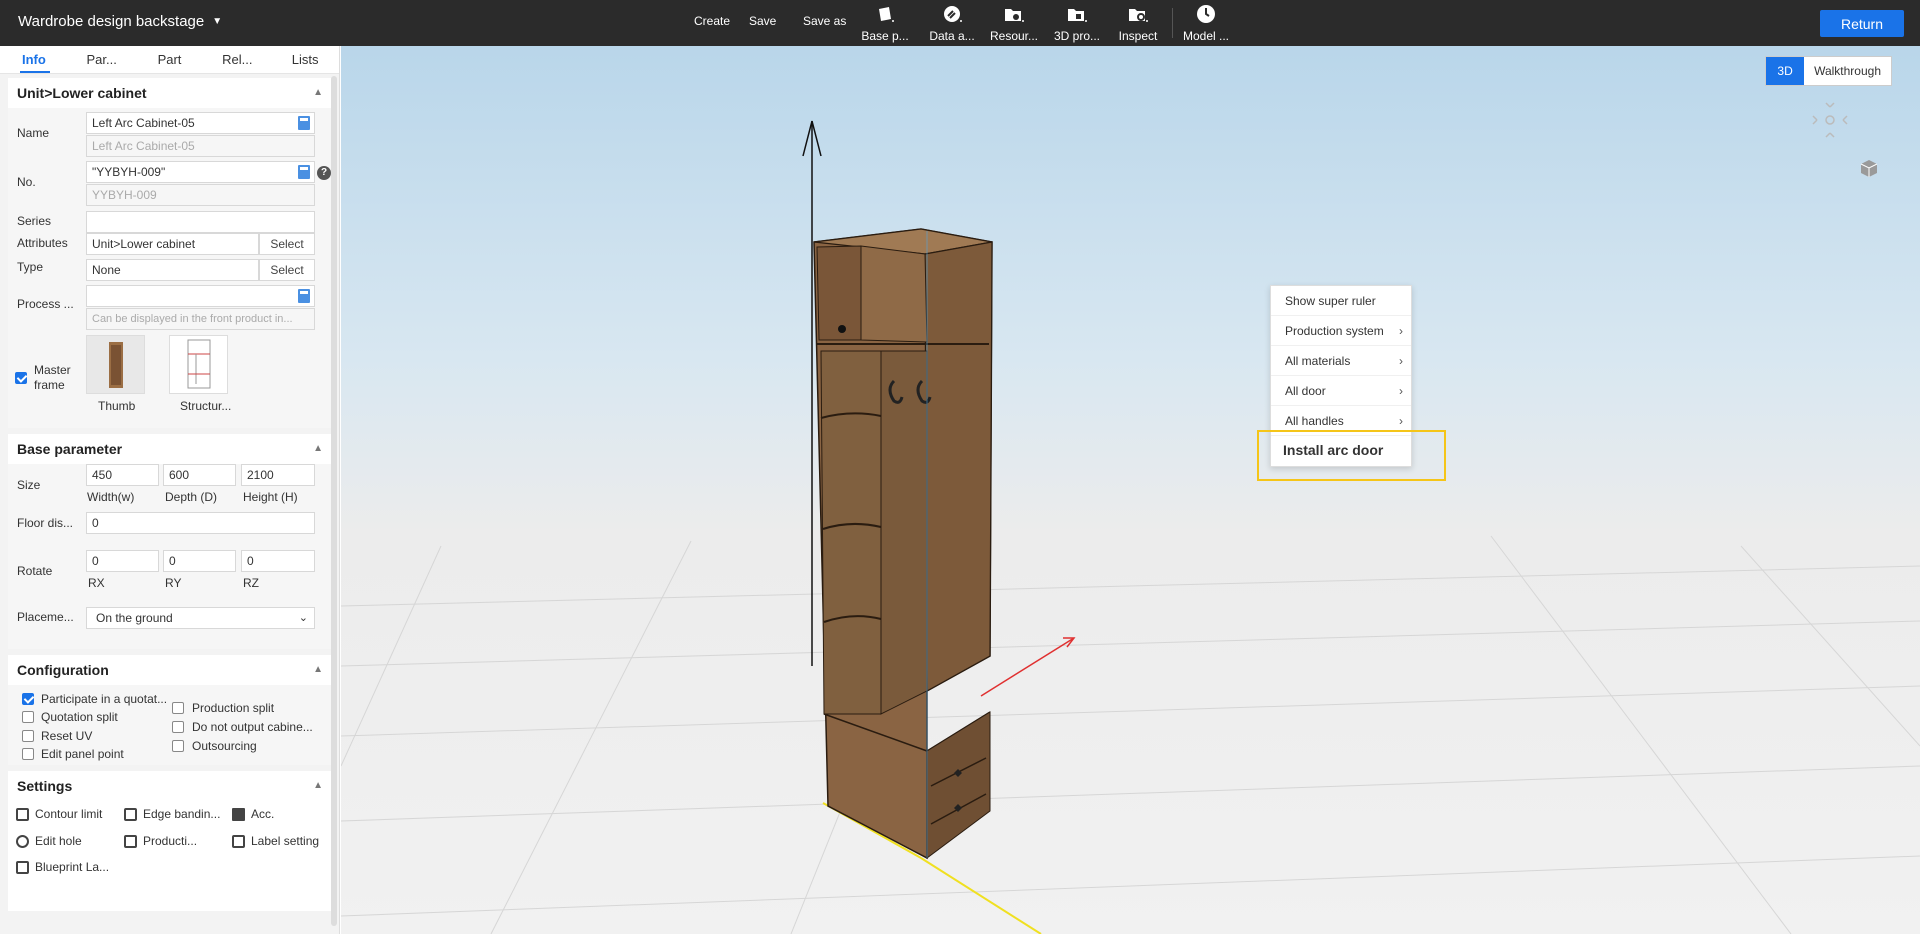  I want to click on name-label: Name, so click(33, 133).